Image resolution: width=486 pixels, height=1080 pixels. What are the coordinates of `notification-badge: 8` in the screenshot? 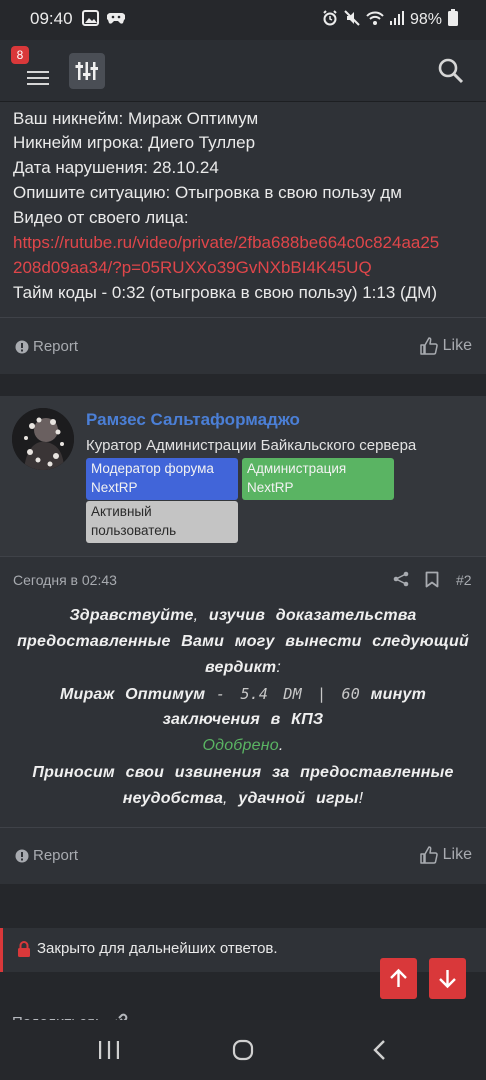 It's located at (20, 55).